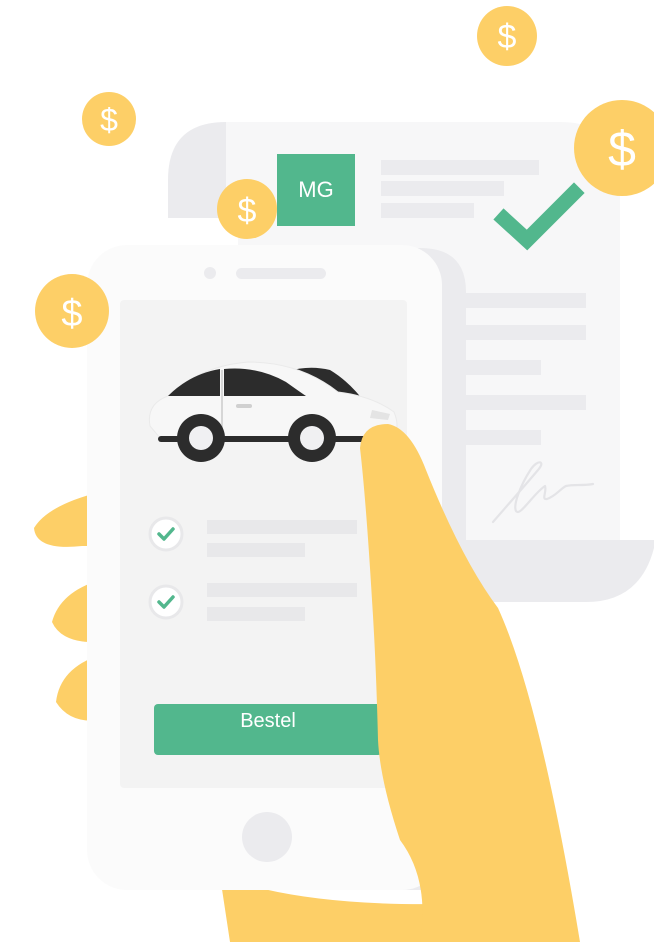 Image resolution: width=654 pixels, height=942 pixels. I want to click on order-button: Bestel, so click(268, 729).